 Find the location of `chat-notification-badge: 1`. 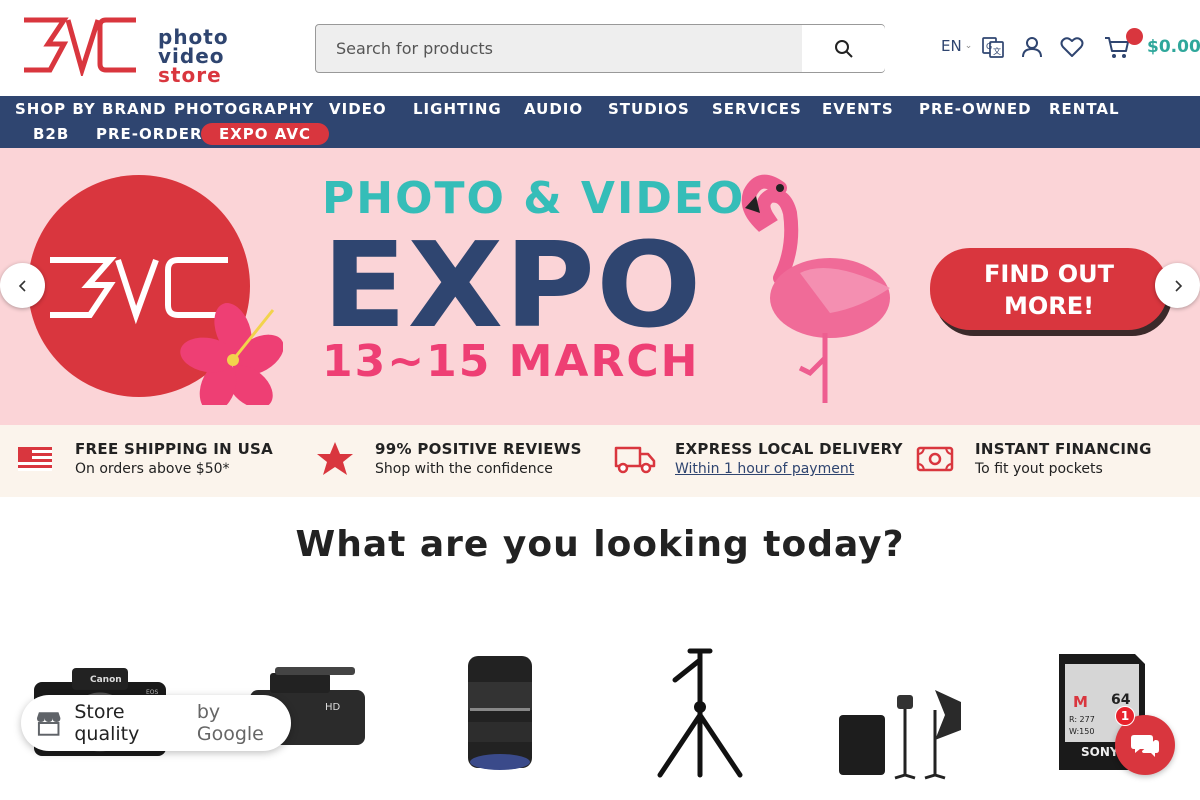

chat-notification-badge: 1 is located at coordinates (1125, 716).